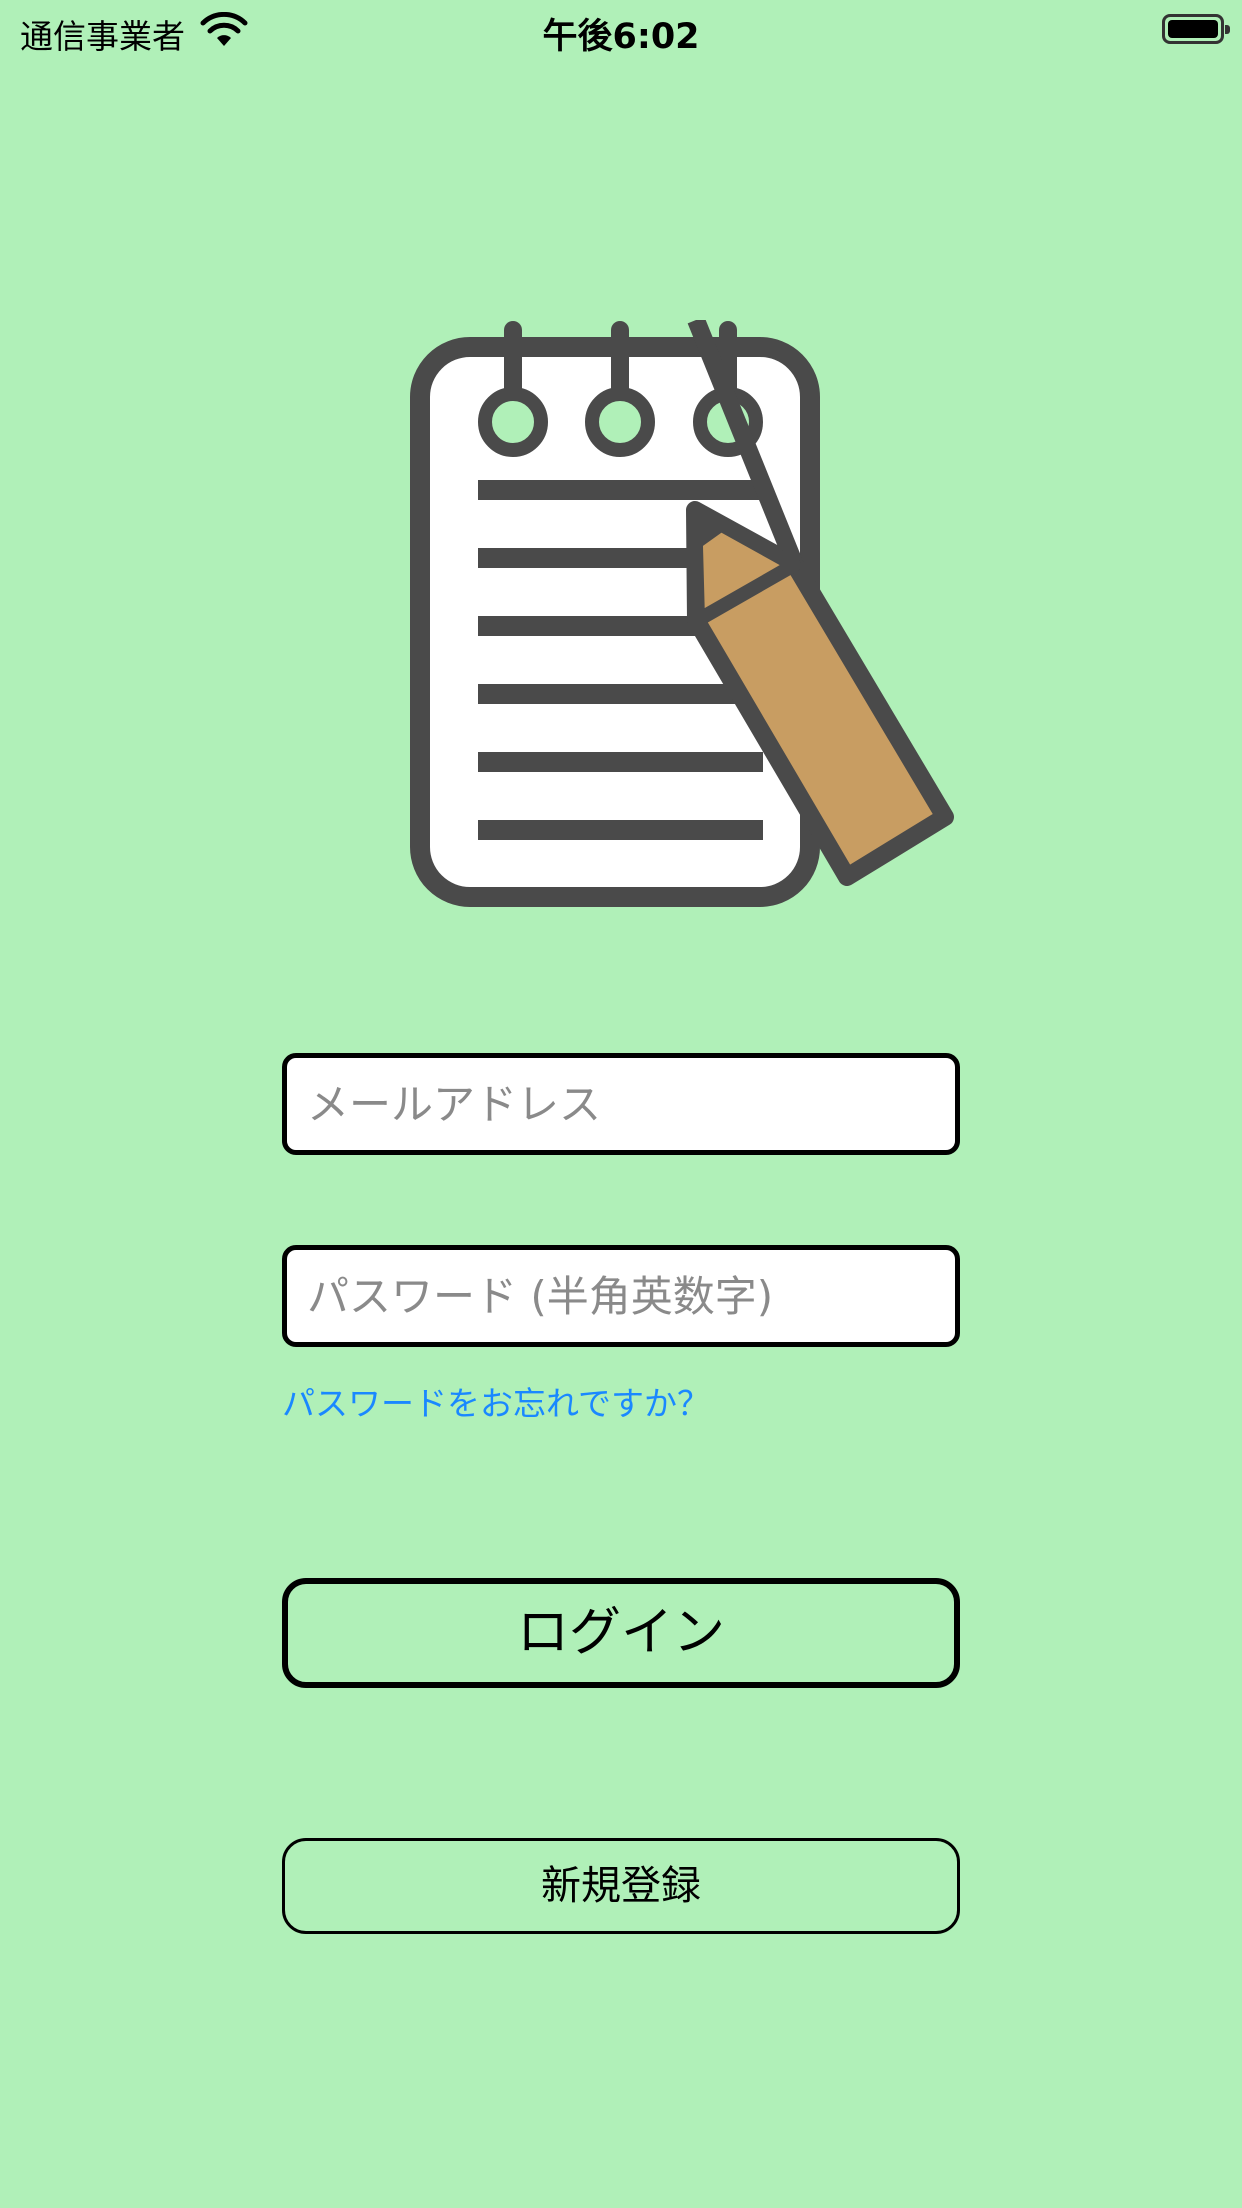 This screenshot has height=2208, width=1242. Describe the element at coordinates (682, 613) in the screenshot. I see `notepad-pencil-icon` at that location.